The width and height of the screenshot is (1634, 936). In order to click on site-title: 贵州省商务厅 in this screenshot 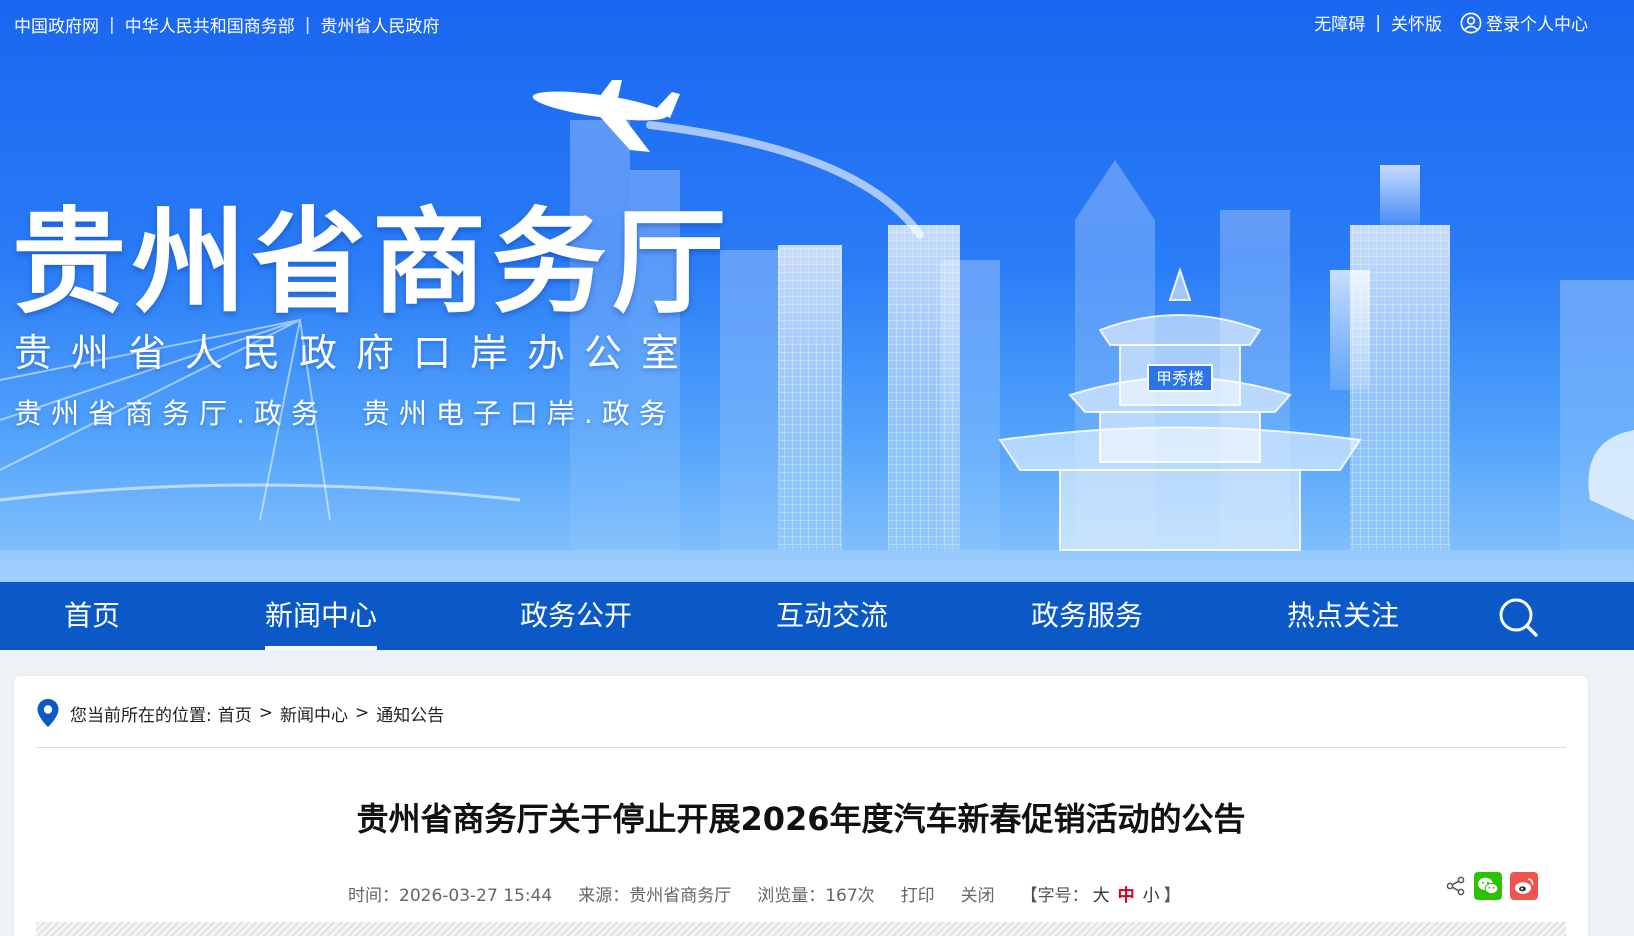, I will do `click(372, 262)`.